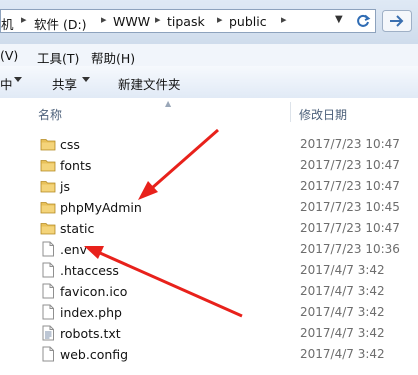  Describe the element at coordinates (73, 249) in the screenshot. I see `file-name: .env` at that location.